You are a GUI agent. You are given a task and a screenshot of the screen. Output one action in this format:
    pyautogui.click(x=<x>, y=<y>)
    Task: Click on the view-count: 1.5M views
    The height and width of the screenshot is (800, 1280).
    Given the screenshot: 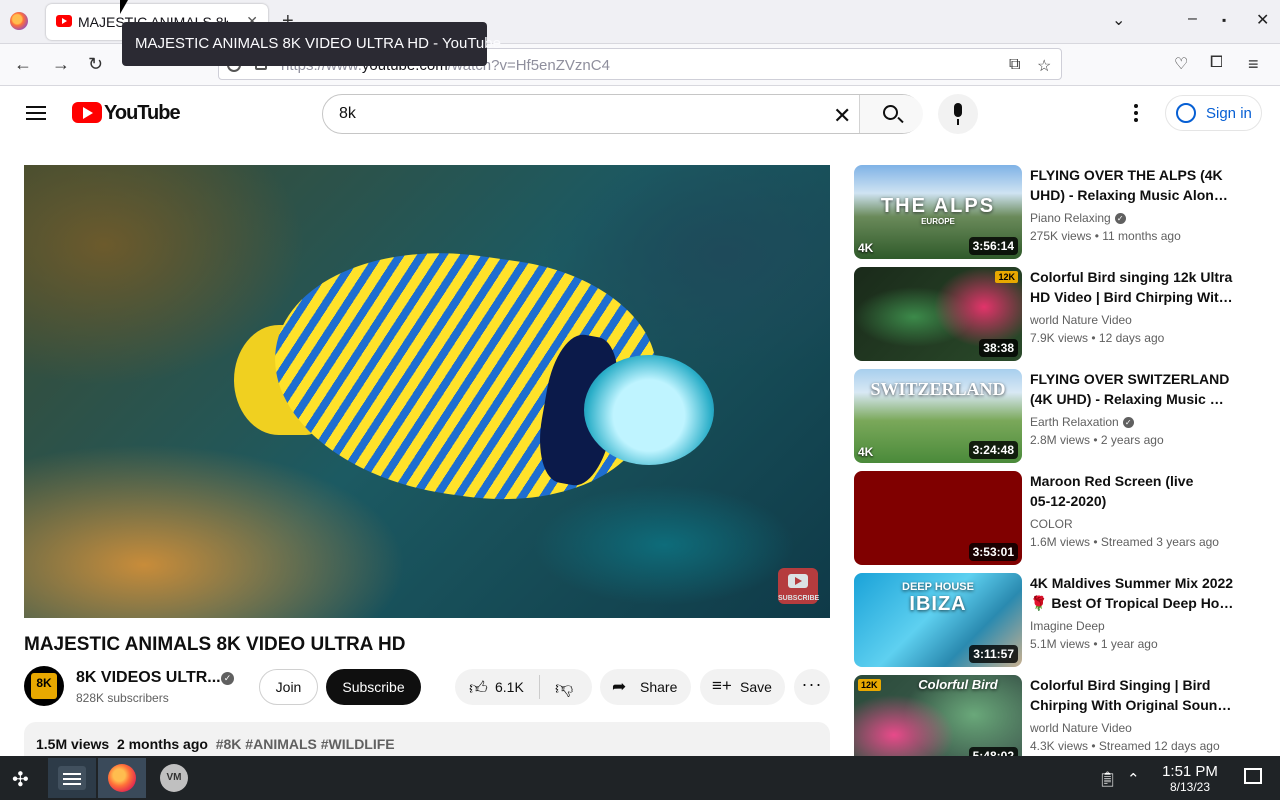 What is the action you would take?
    pyautogui.click(x=73, y=744)
    